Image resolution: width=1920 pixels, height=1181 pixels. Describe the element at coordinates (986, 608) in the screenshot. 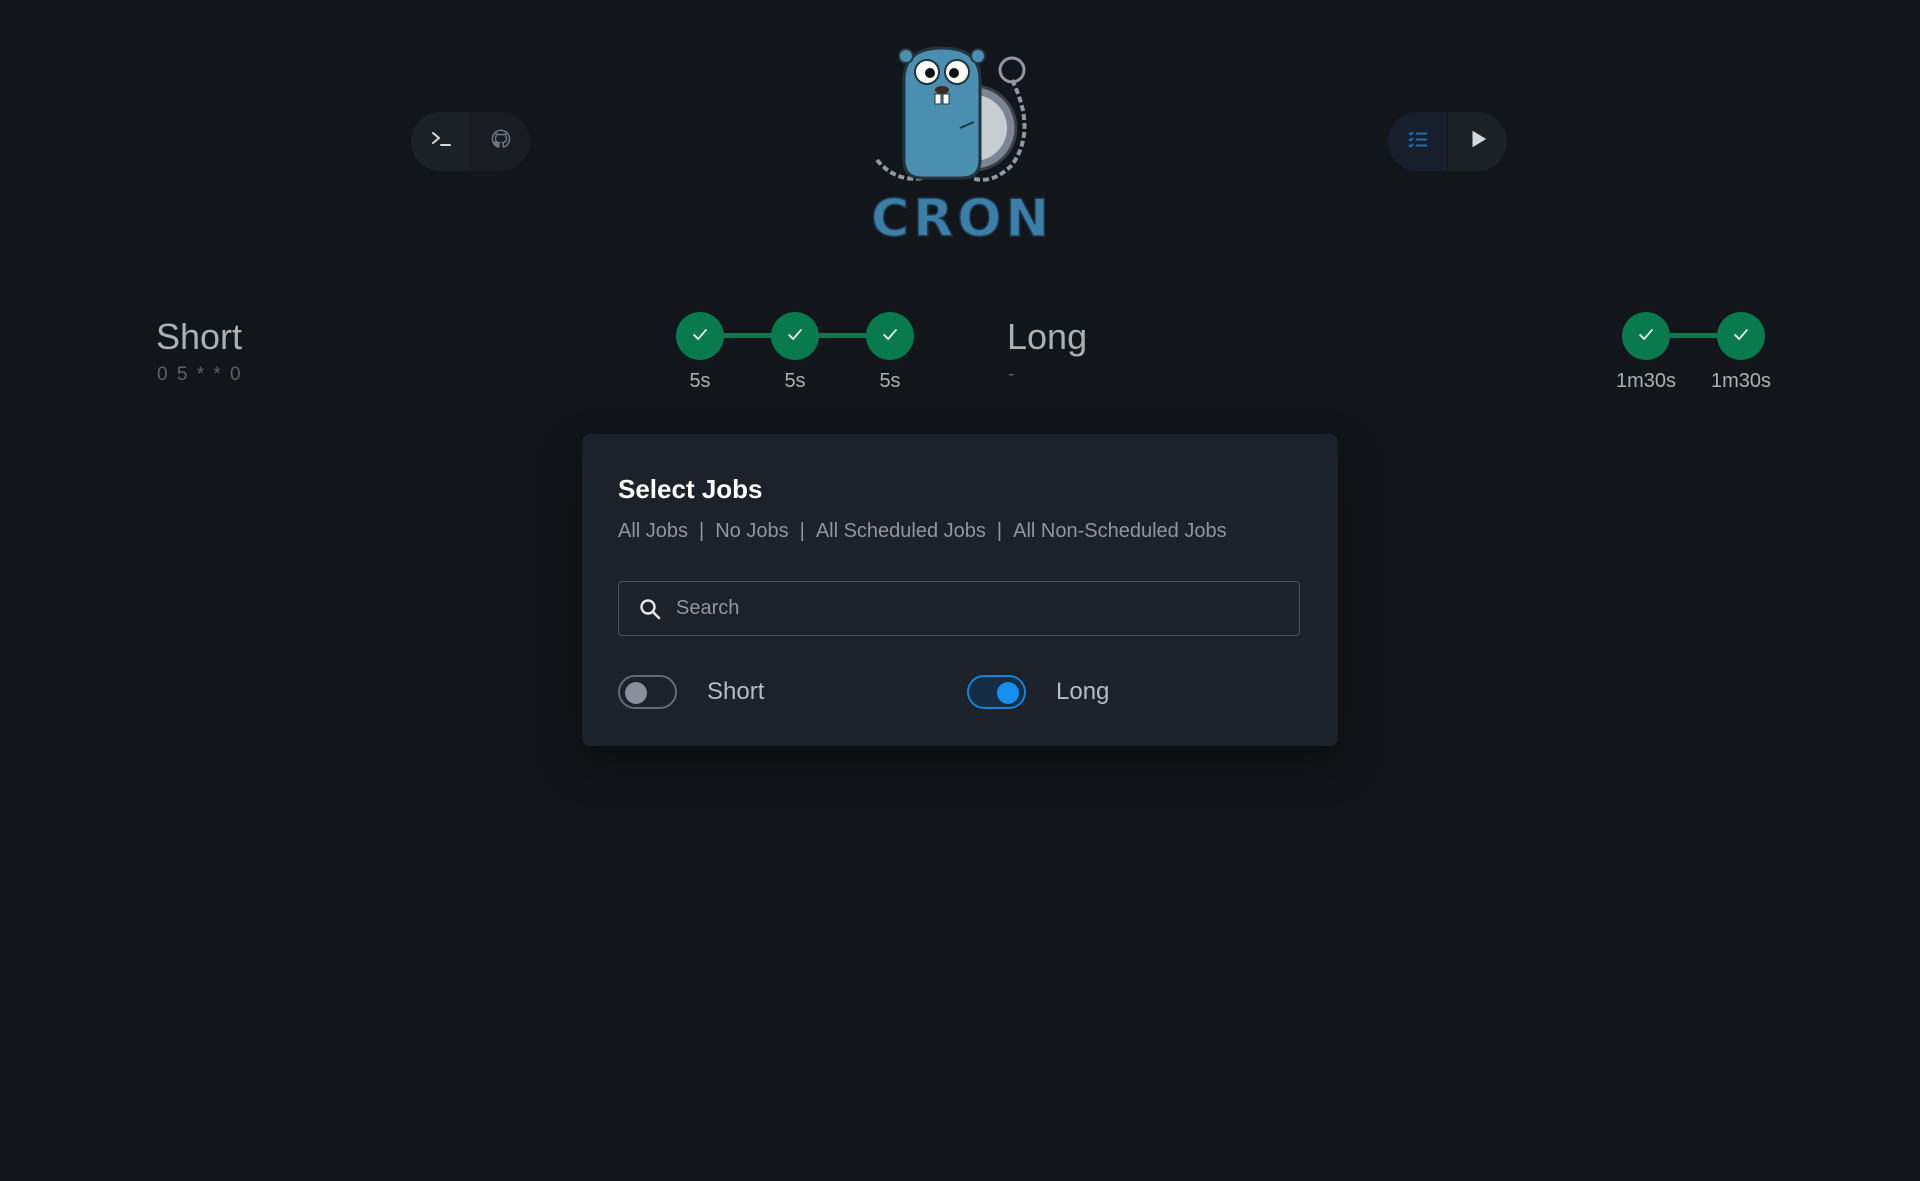

I see `search-input` at that location.